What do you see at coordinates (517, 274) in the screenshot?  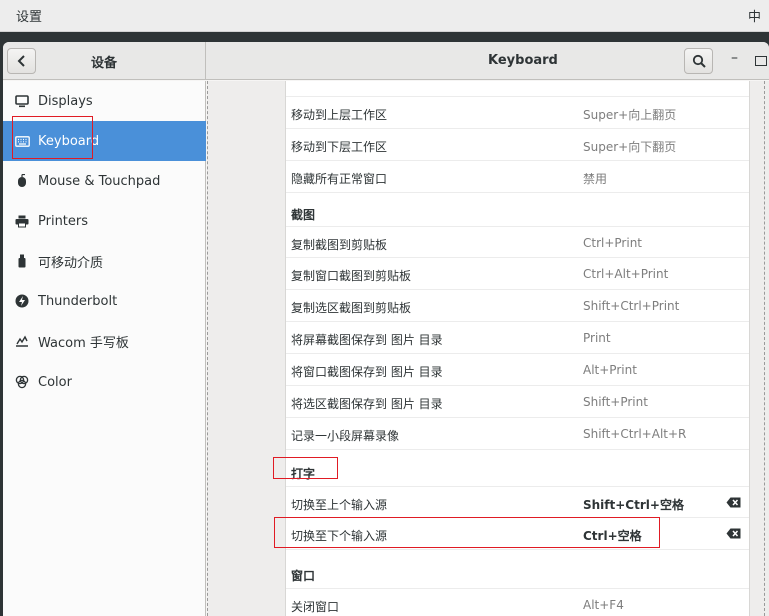 I see `shortcut-row: 复制窗口截图到剪贴板 Ctrl+Alt+Print` at bounding box center [517, 274].